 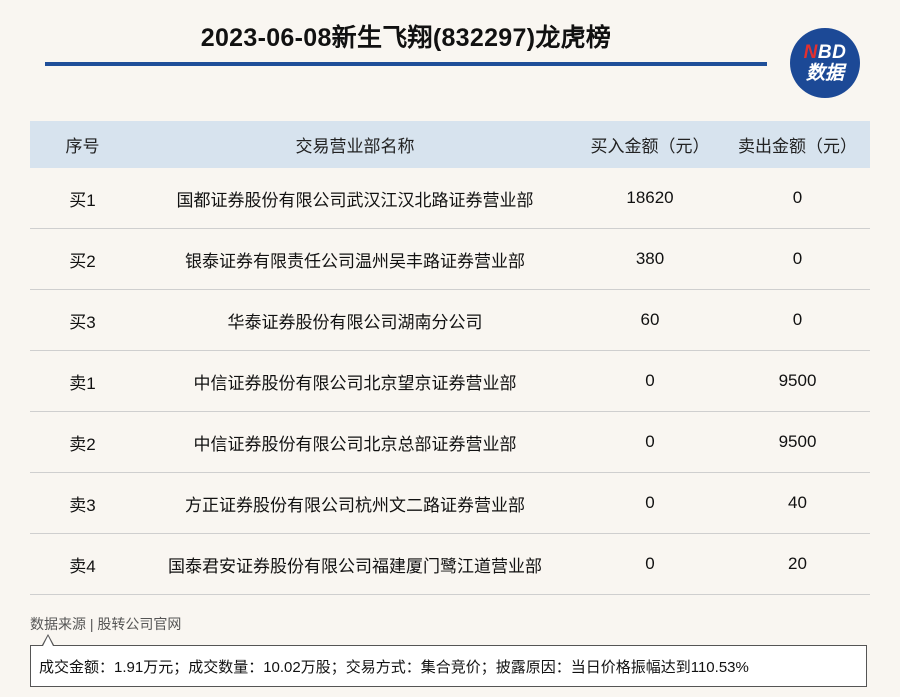 I want to click on table-row: 买2 银泰证券有限责任公司温州吴丰路证券营业部 380 0, so click(x=450, y=259).